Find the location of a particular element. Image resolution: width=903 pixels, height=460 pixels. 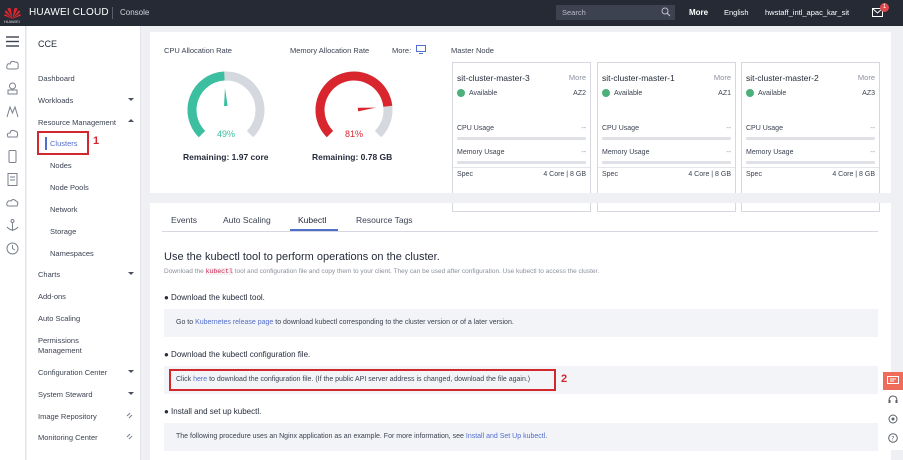

search-input: Search is located at coordinates (615, 12).